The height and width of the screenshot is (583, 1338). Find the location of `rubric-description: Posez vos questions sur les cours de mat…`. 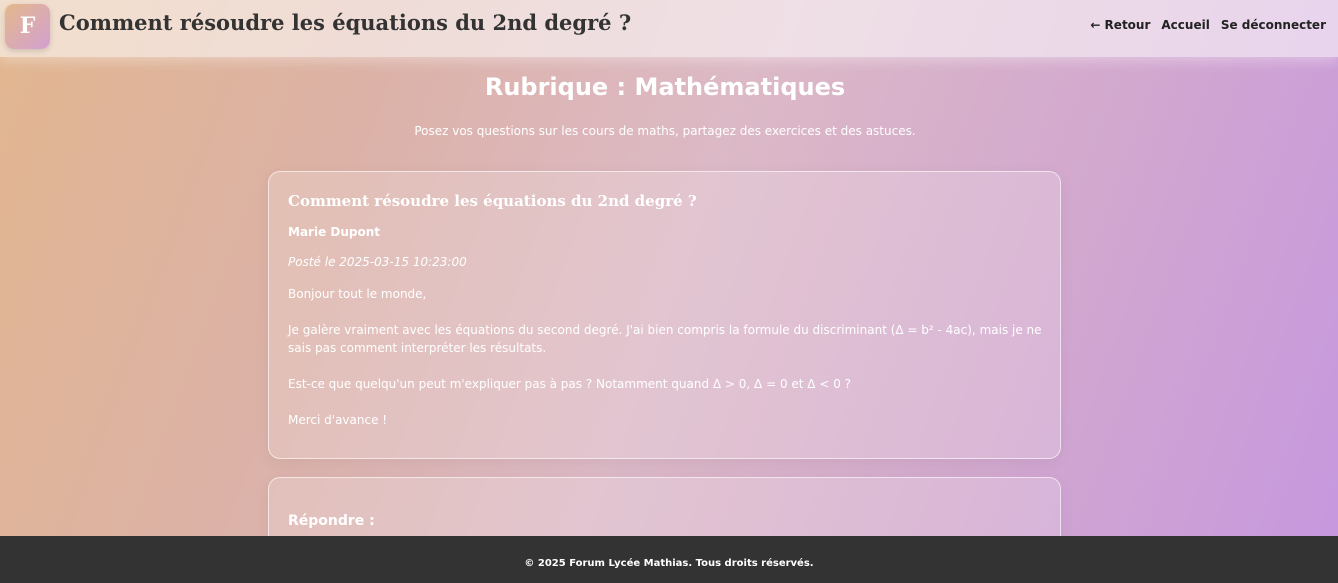

rubric-description: Posez vos questions sur les cours de mat… is located at coordinates (665, 131).